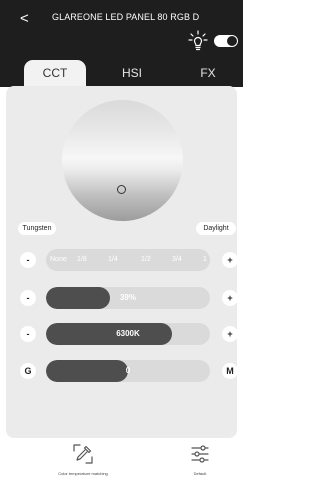 This screenshot has height=477, width=320. Describe the element at coordinates (132, 73) in the screenshot. I see `tab-hsi: HSI` at that location.